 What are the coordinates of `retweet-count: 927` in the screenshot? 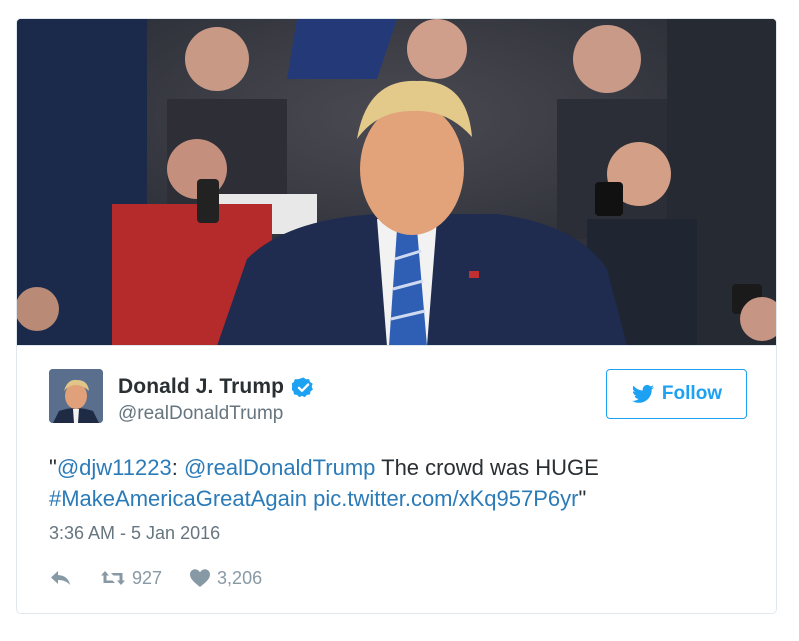 It's located at (147, 577).